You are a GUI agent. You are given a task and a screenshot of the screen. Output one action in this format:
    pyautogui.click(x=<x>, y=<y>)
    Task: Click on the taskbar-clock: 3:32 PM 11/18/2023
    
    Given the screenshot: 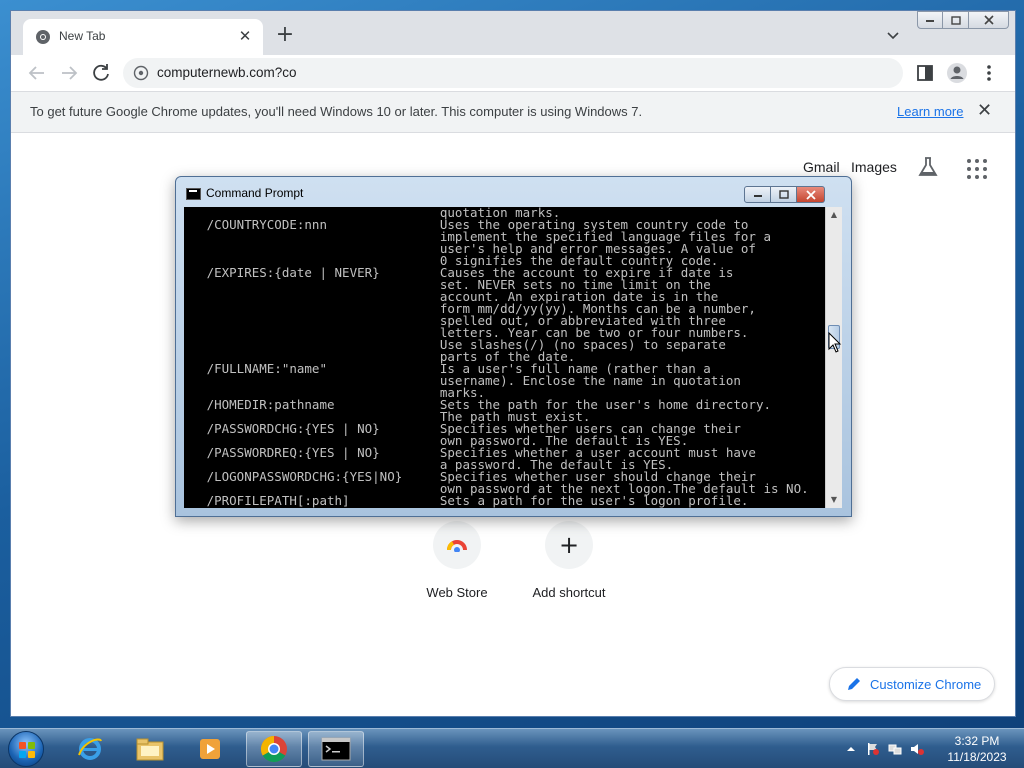 What is the action you would take?
    pyautogui.click(x=977, y=749)
    